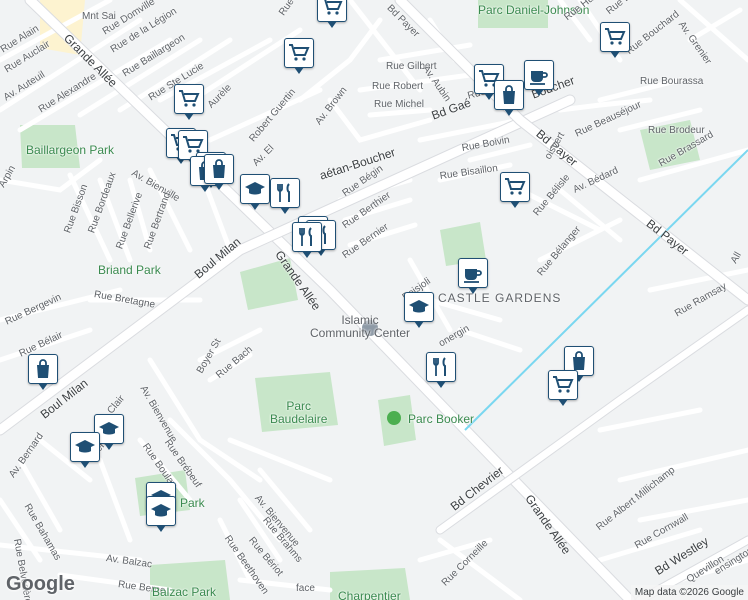 The image size is (748, 600). What do you see at coordinates (500, 298) in the screenshot?
I see `map-label-castle-gardens: CASTLE GARDENS` at bounding box center [500, 298].